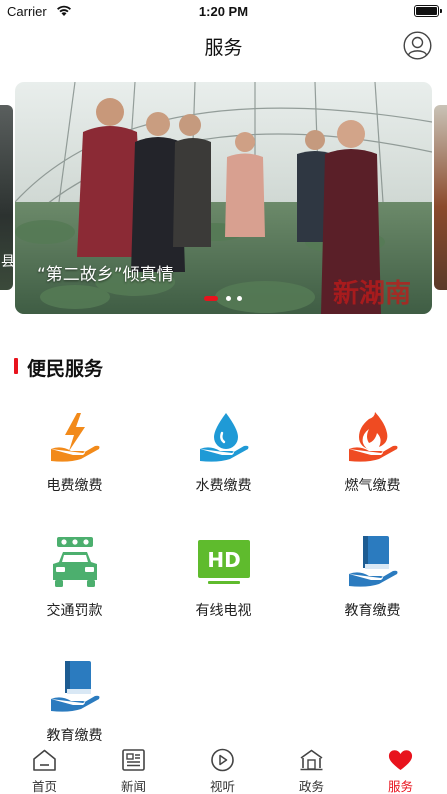 The height and width of the screenshot is (794, 447). I want to click on electricity-hand-icon, so click(75, 437).